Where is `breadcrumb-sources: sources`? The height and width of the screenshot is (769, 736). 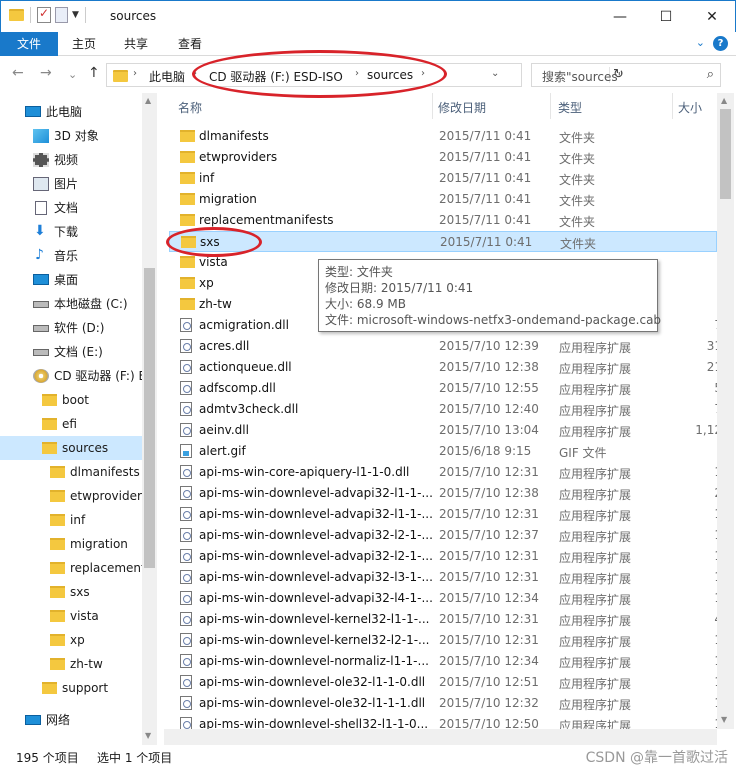 breadcrumb-sources: sources is located at coordinates (390, 75).